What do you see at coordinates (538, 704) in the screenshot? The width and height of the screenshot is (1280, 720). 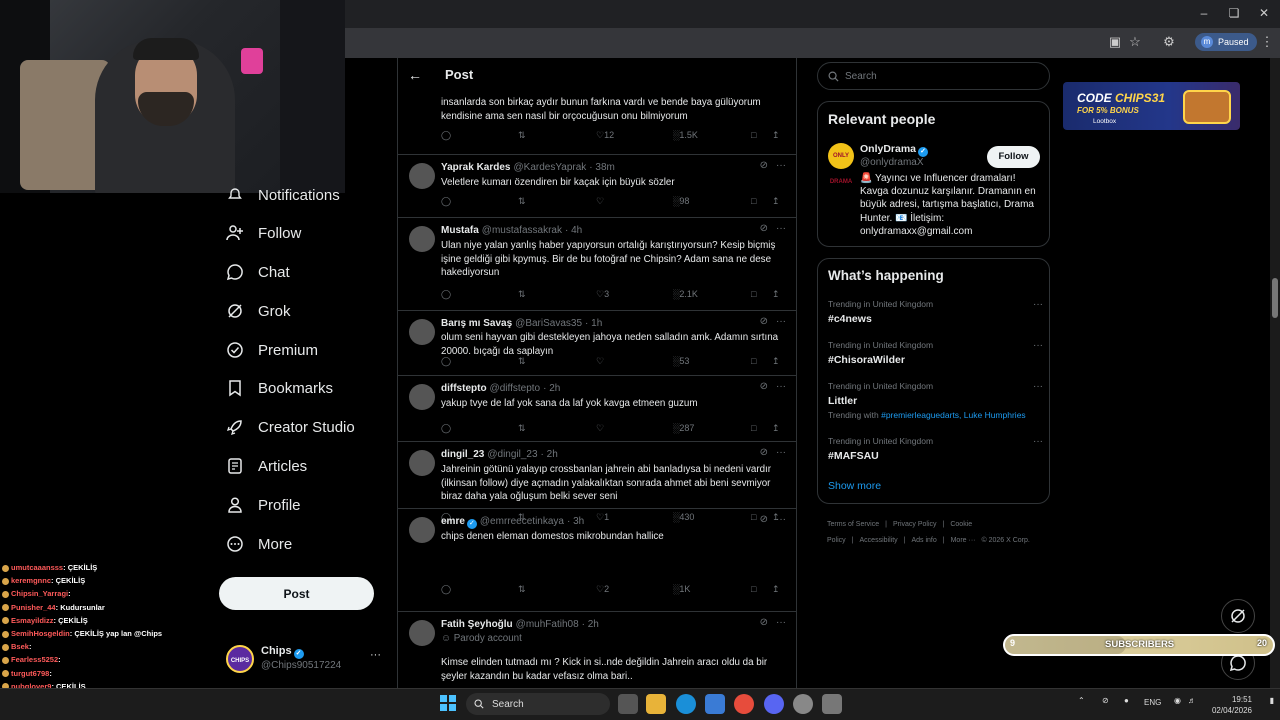 I see `taskbar-search: Search` at bounding box center [538, 704].